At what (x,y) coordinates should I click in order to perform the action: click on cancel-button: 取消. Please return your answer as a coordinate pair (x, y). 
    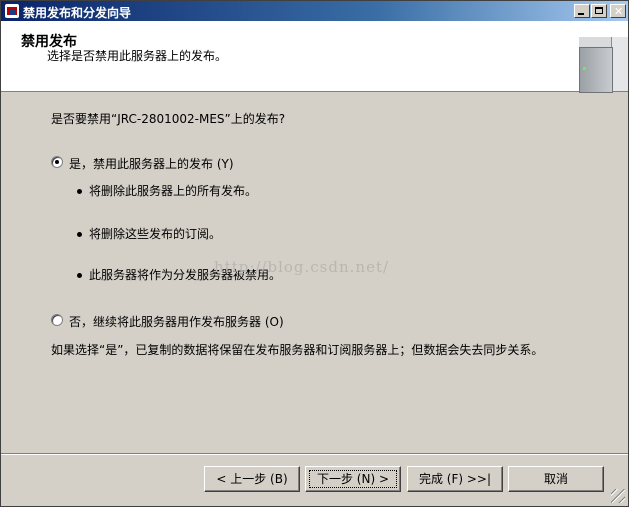
    Looking at the image, I should click on (556, 479).